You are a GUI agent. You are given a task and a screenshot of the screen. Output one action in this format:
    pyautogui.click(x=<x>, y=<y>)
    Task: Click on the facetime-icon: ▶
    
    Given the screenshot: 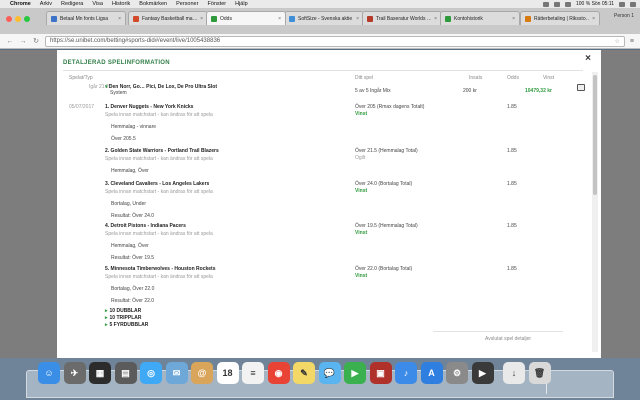 What is the action you would take?
    pyautogui.click(x=355, y=373)
    